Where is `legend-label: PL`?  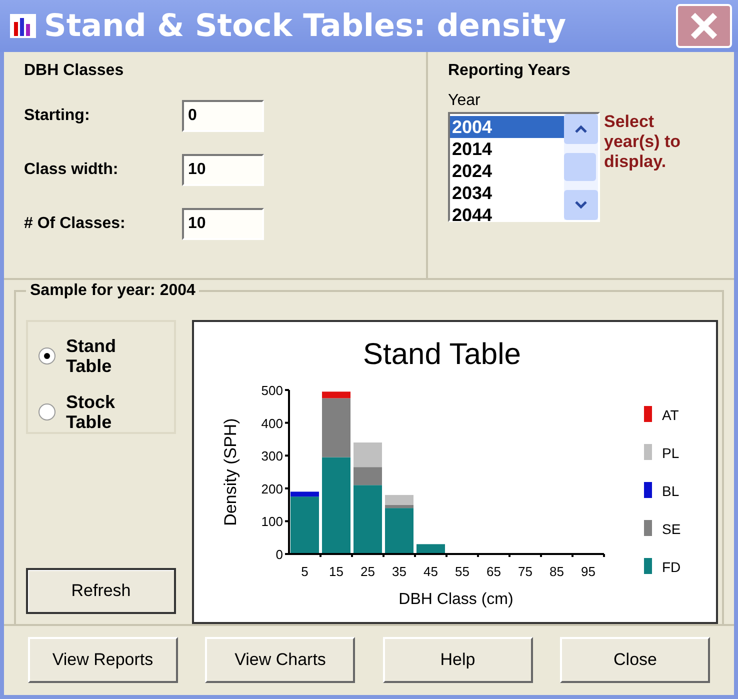
legend-label: PL is located at coordinates (671, 452).